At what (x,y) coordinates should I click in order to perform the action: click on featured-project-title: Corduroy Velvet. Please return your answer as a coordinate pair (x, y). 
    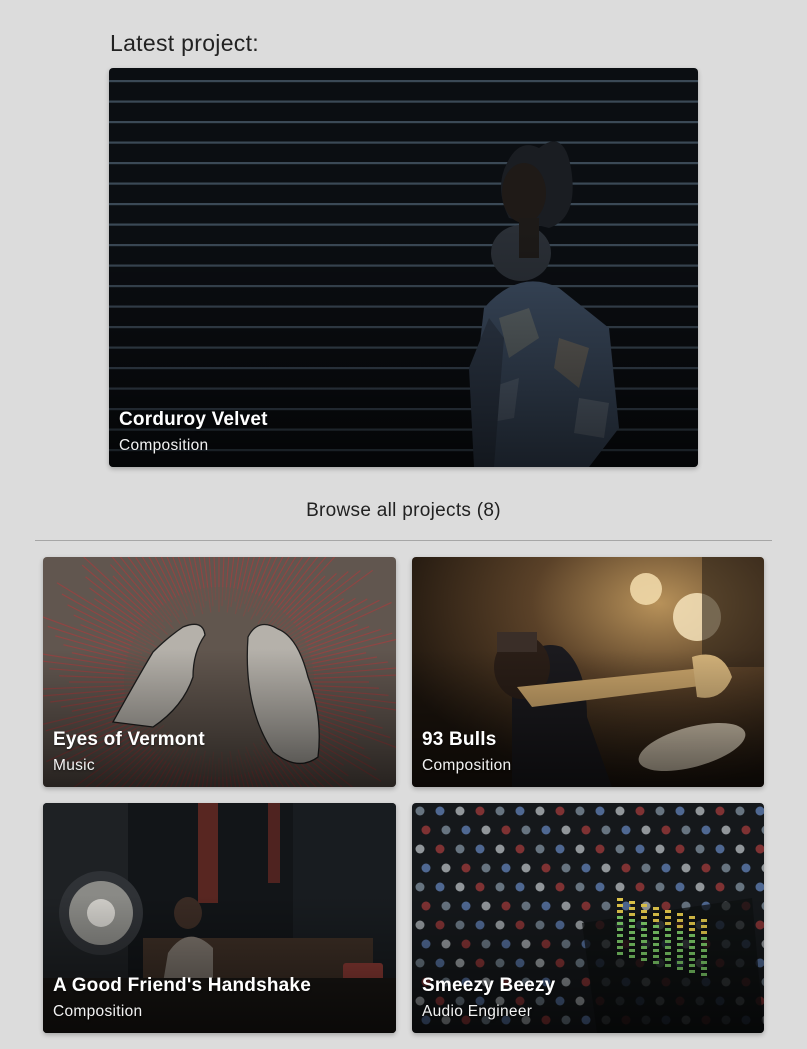
    Looking at the image, I should click on (193, 419).